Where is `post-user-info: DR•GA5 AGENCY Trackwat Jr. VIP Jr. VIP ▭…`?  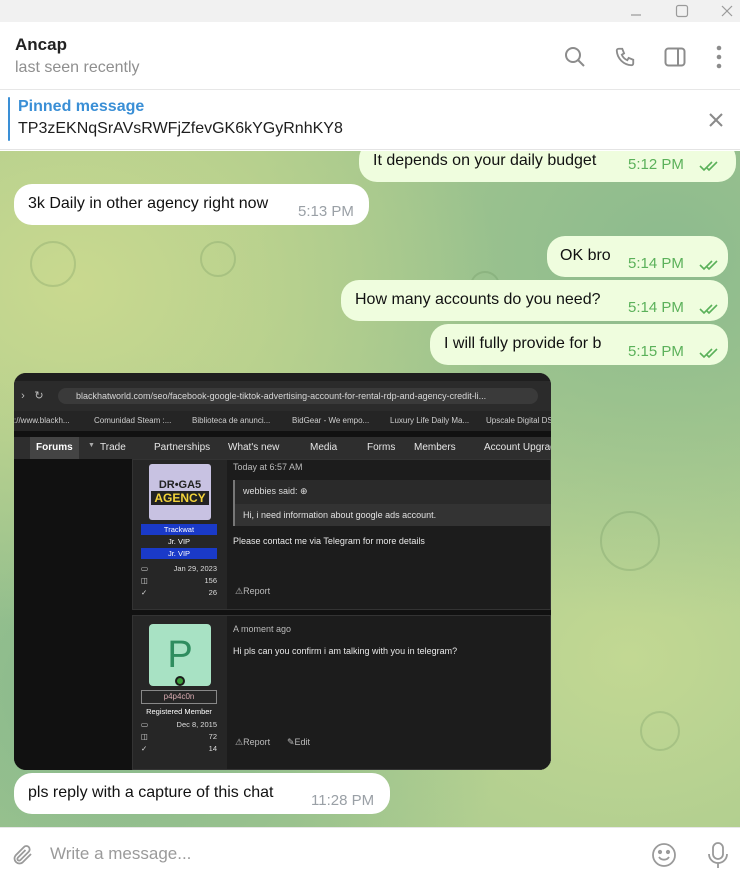
post-user-info: DR•GA5 AGENCY Trackwat Jr. VIP Jr. VIP ▭… is located at coordinates (180, 534).